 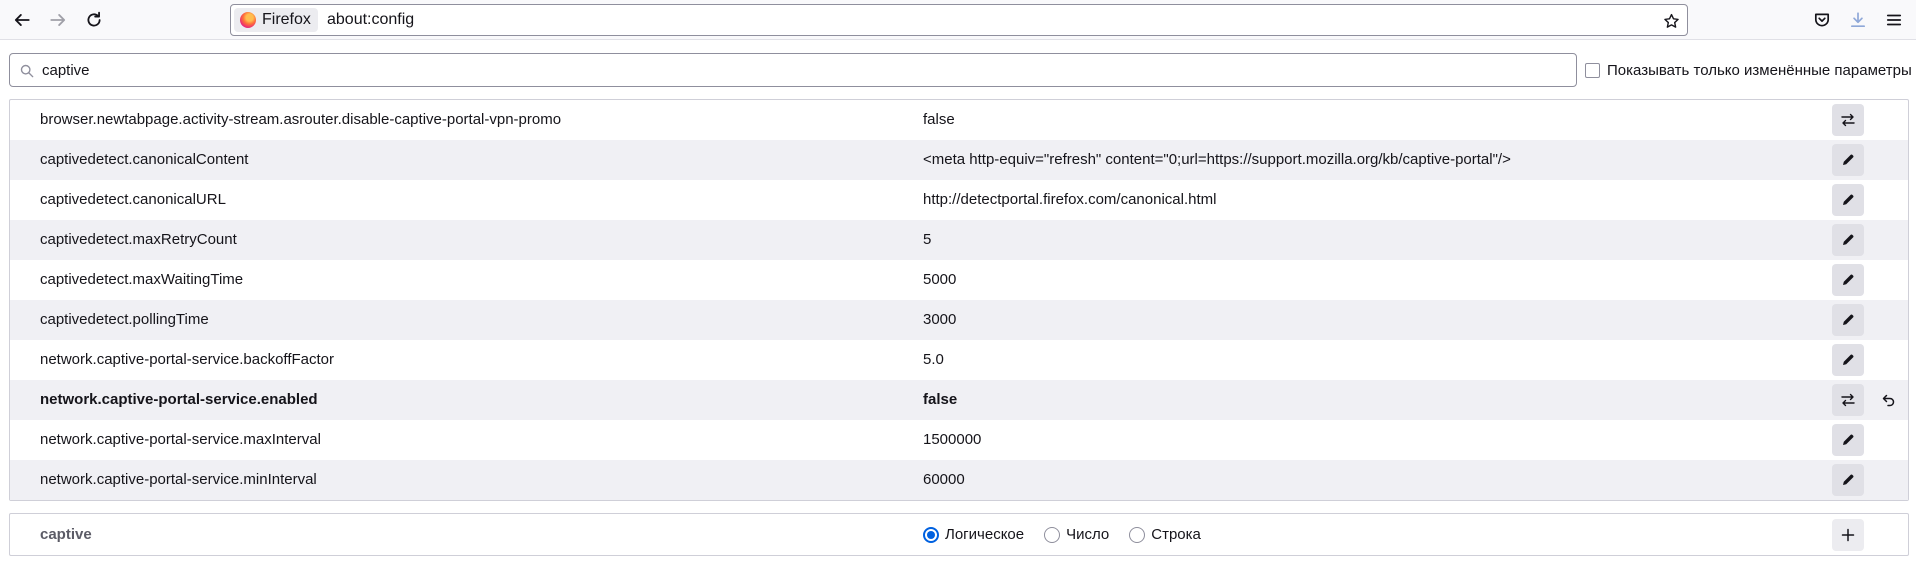 What do you see at coordinates (793, 70) in the screenshot?
I see `pref-search-input: captive` at bounding box center [793, 70].